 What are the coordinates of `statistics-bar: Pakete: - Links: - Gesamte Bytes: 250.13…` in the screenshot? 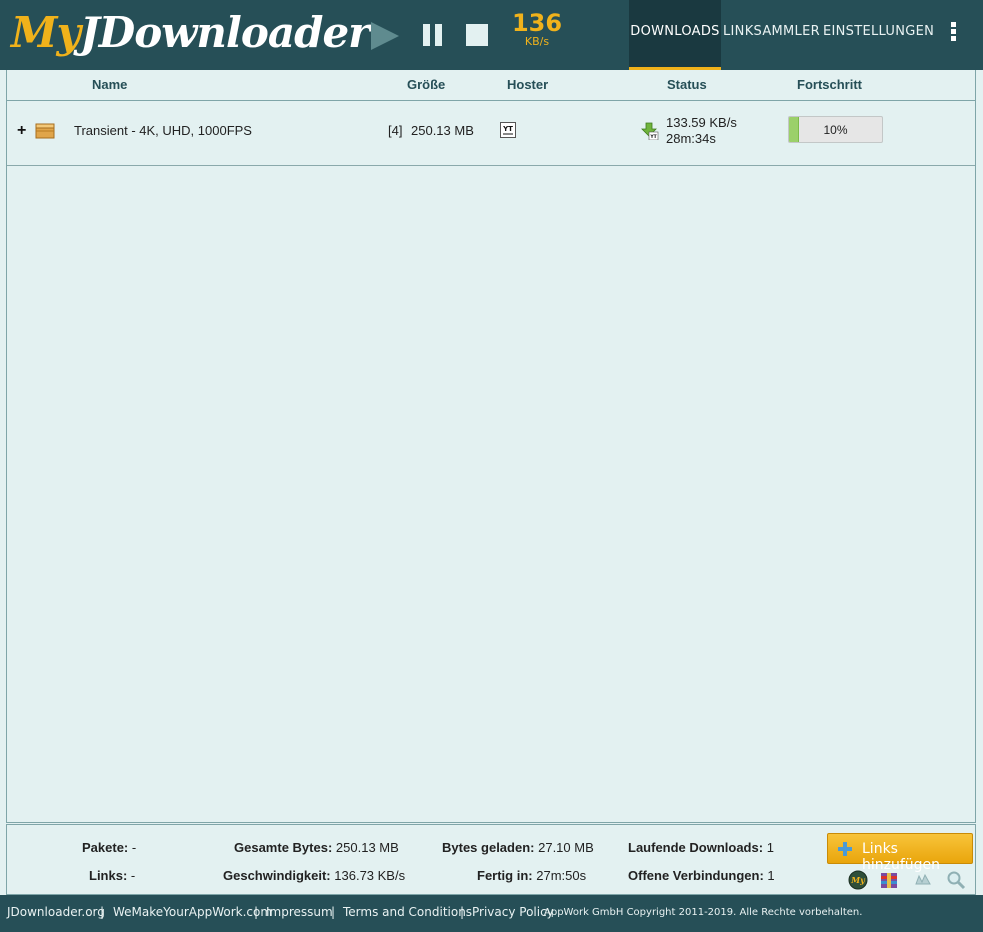 It's located at (491, 859).